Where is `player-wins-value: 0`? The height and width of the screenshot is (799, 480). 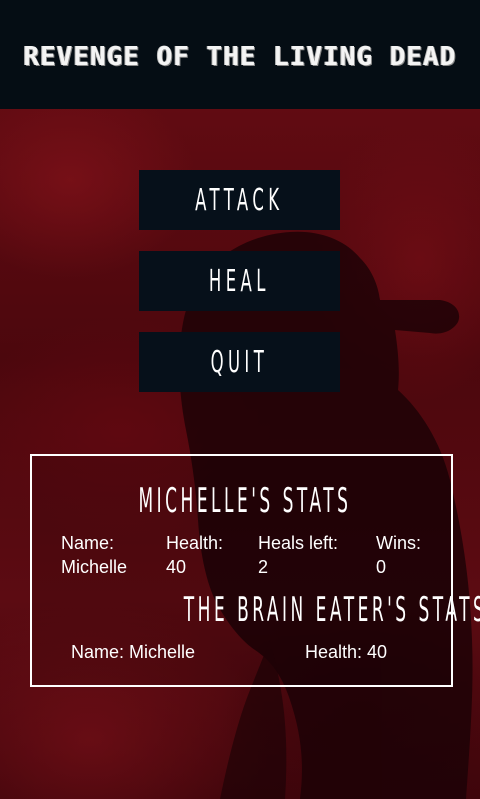
player-wins-value: 0 is located at coordinates (381, 567).